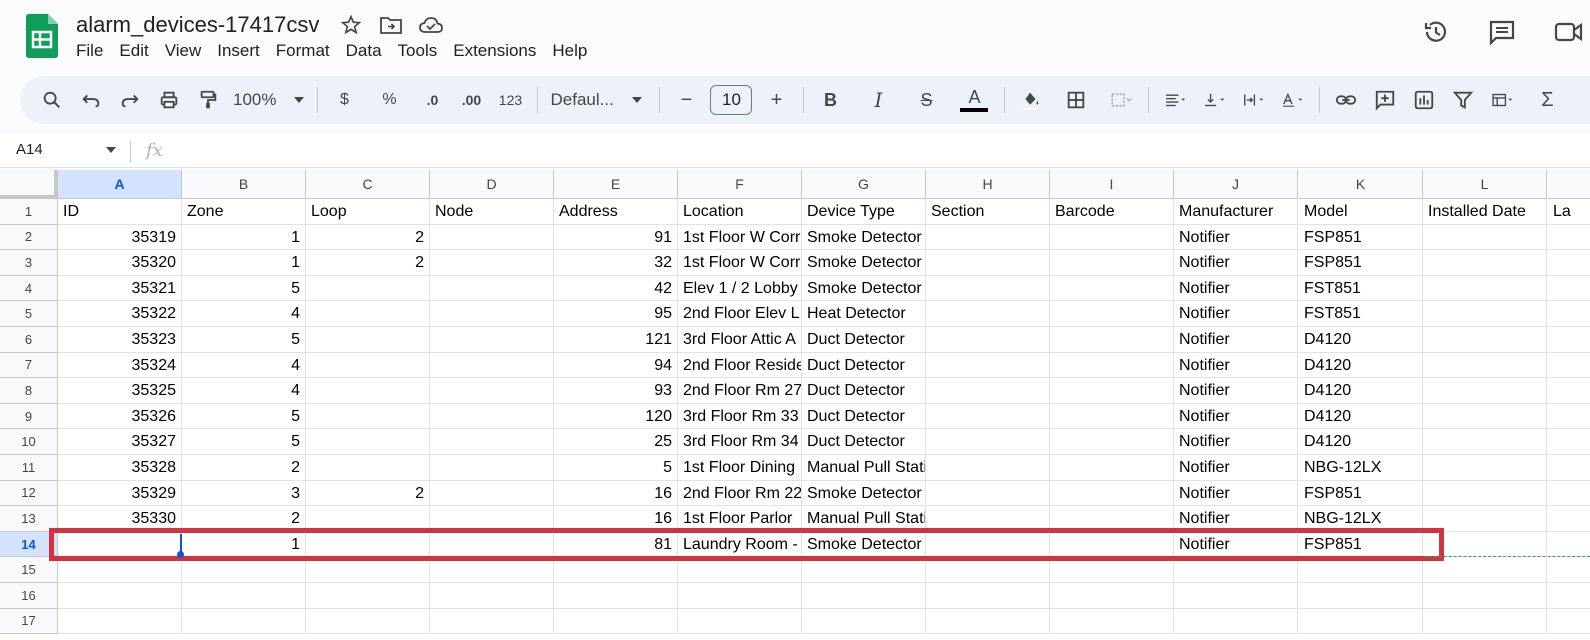 This screenshot has width=1590, height=640. Describe the element at coordinates (878, 100) in the screenshot. I see `italic-button: I` at that location.